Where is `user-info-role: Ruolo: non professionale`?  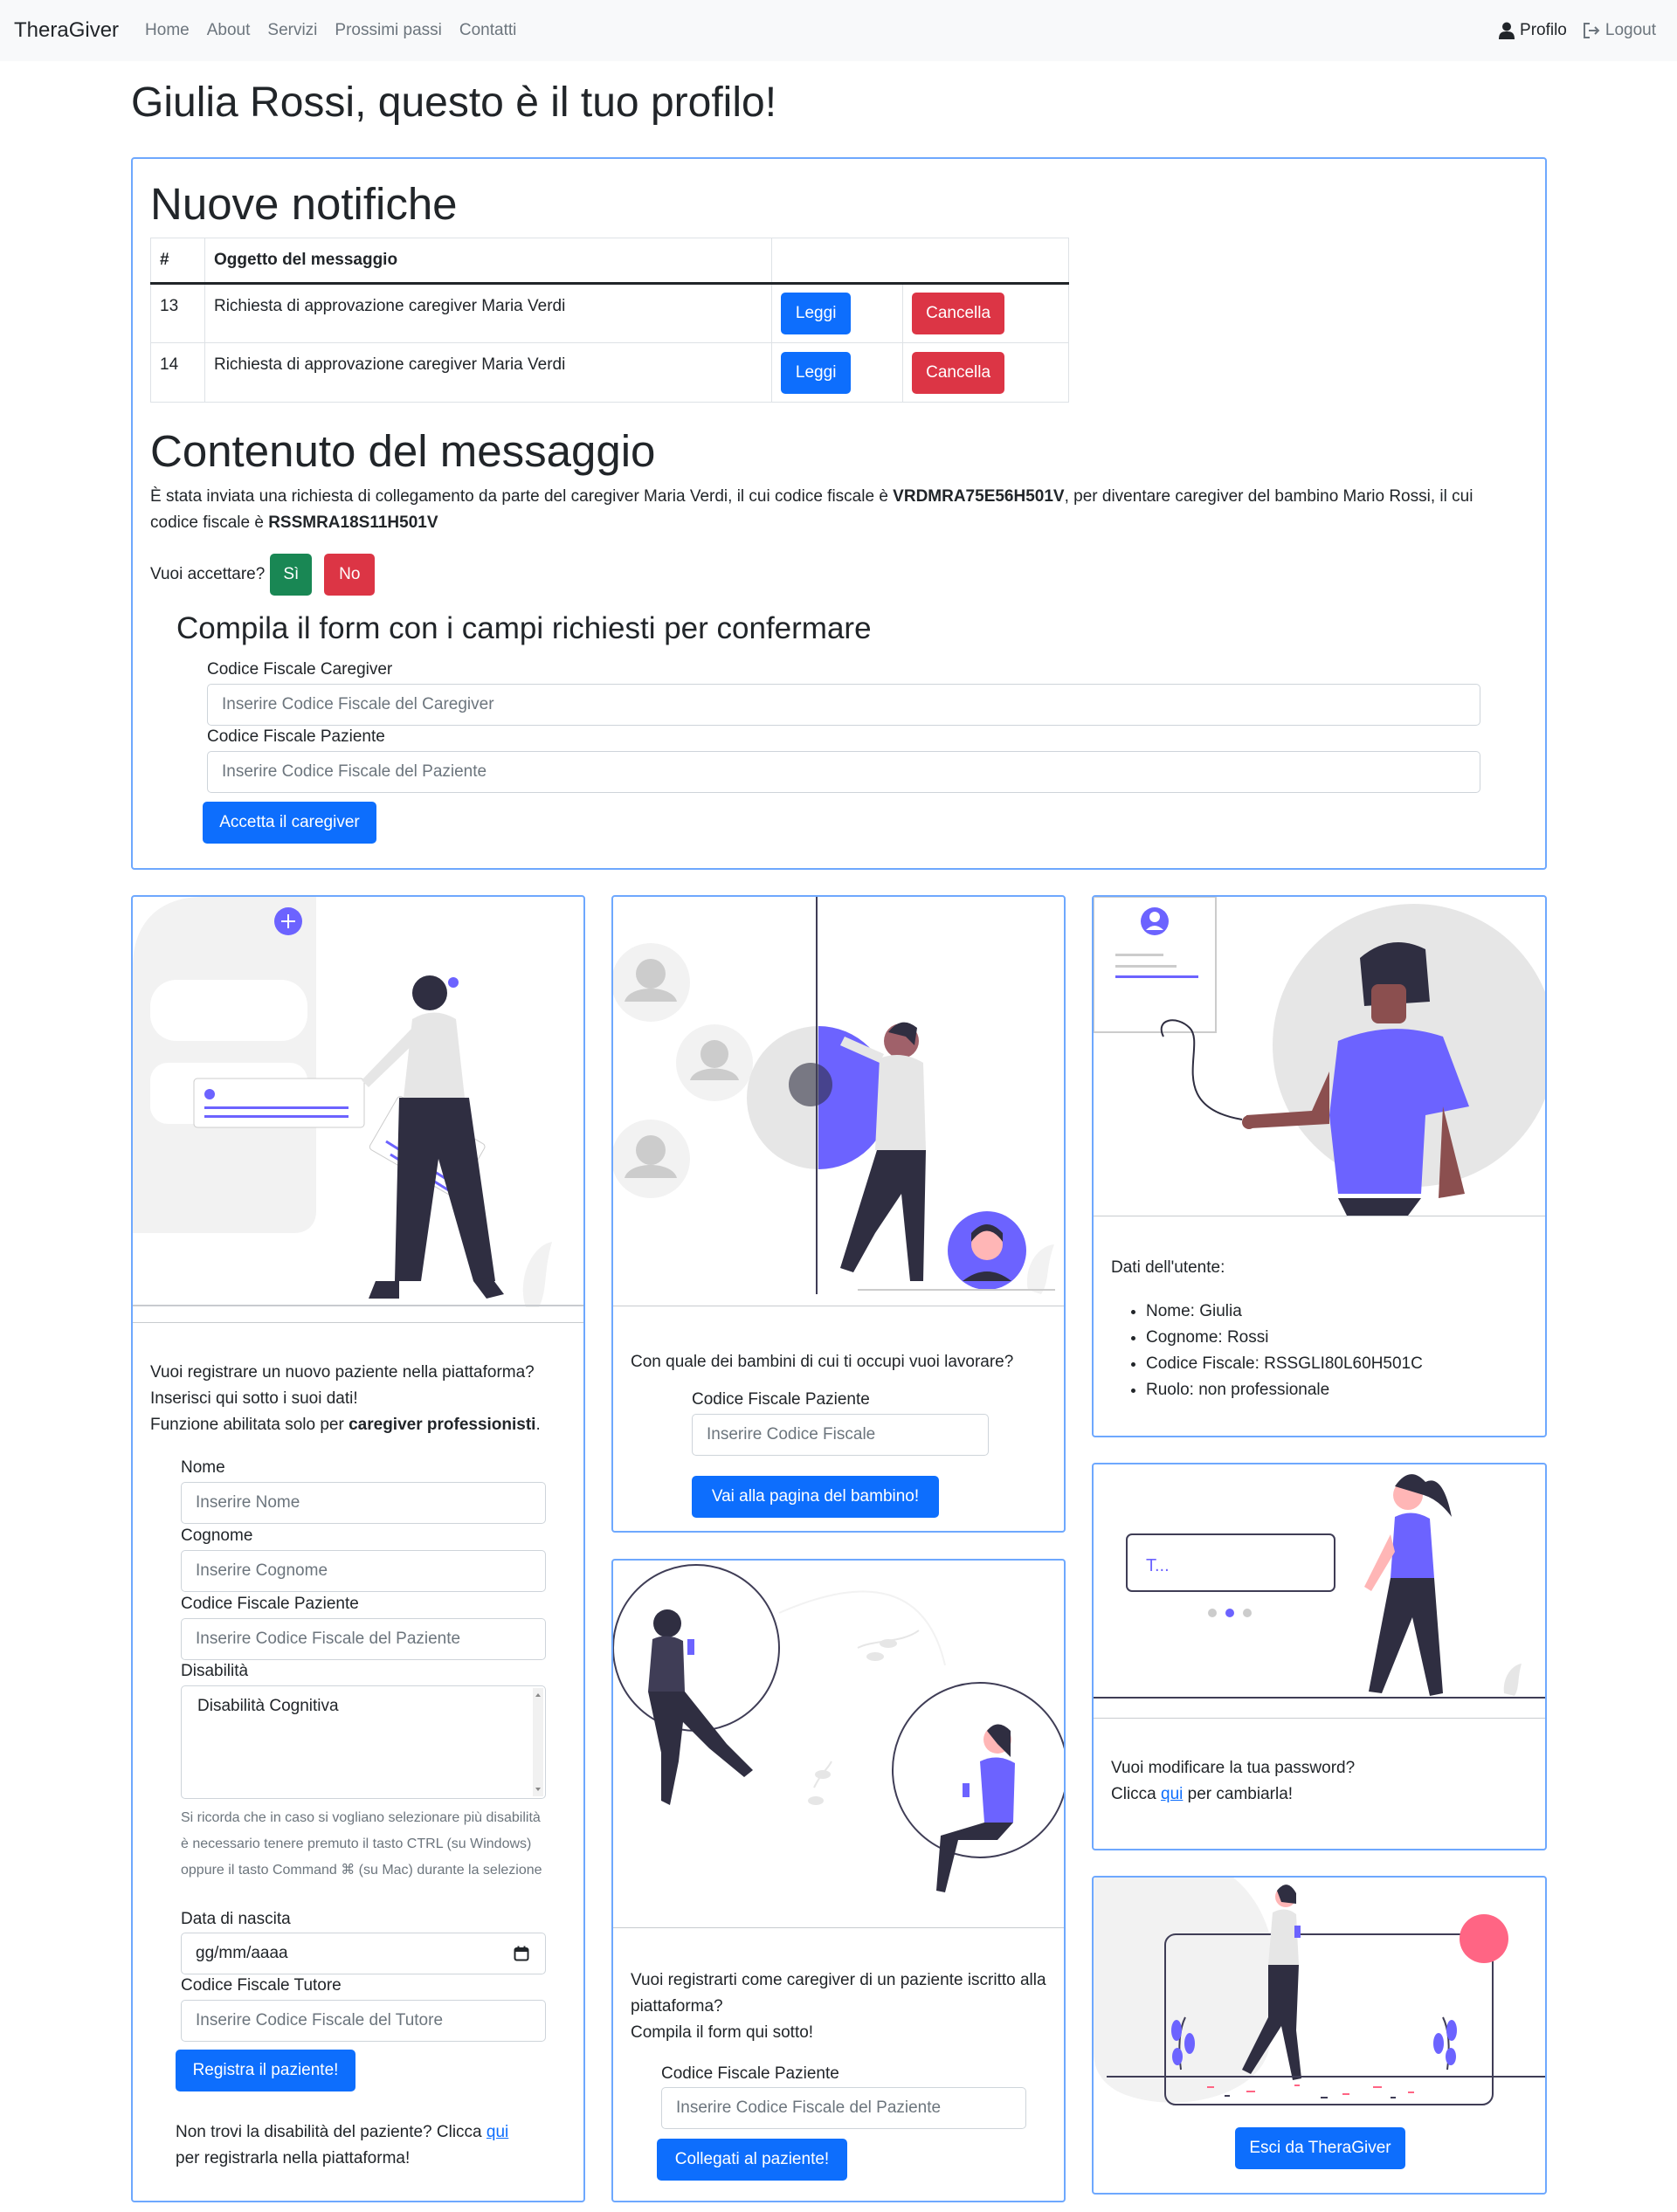
user-info-role: Ruolo: non professionale is located at coordinates (1284, 1390).